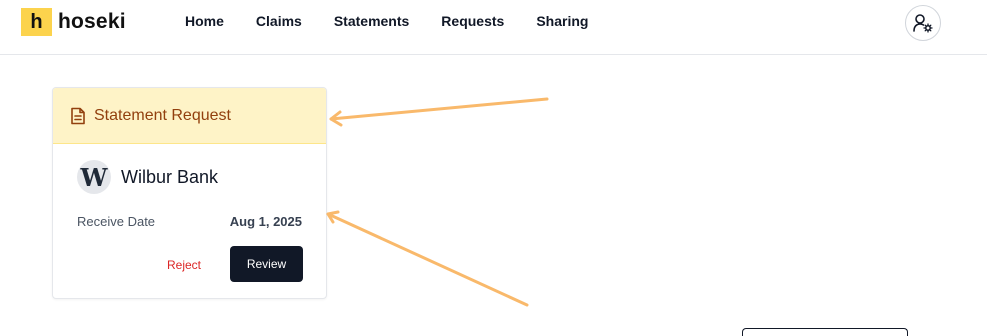 This screenshot has width=987, height=336. I want to click on logo-mark: h, so click(36, 22).